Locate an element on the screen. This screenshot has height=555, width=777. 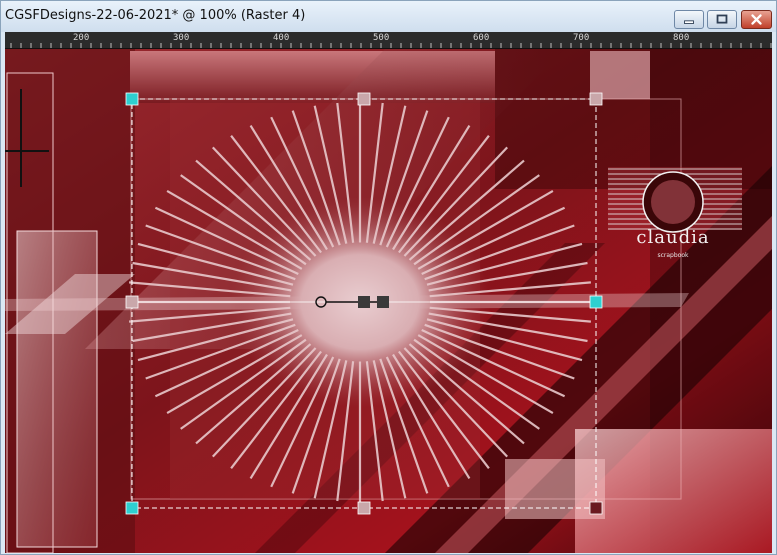
ruler-label: 400 is located at coordinates (281, 38).